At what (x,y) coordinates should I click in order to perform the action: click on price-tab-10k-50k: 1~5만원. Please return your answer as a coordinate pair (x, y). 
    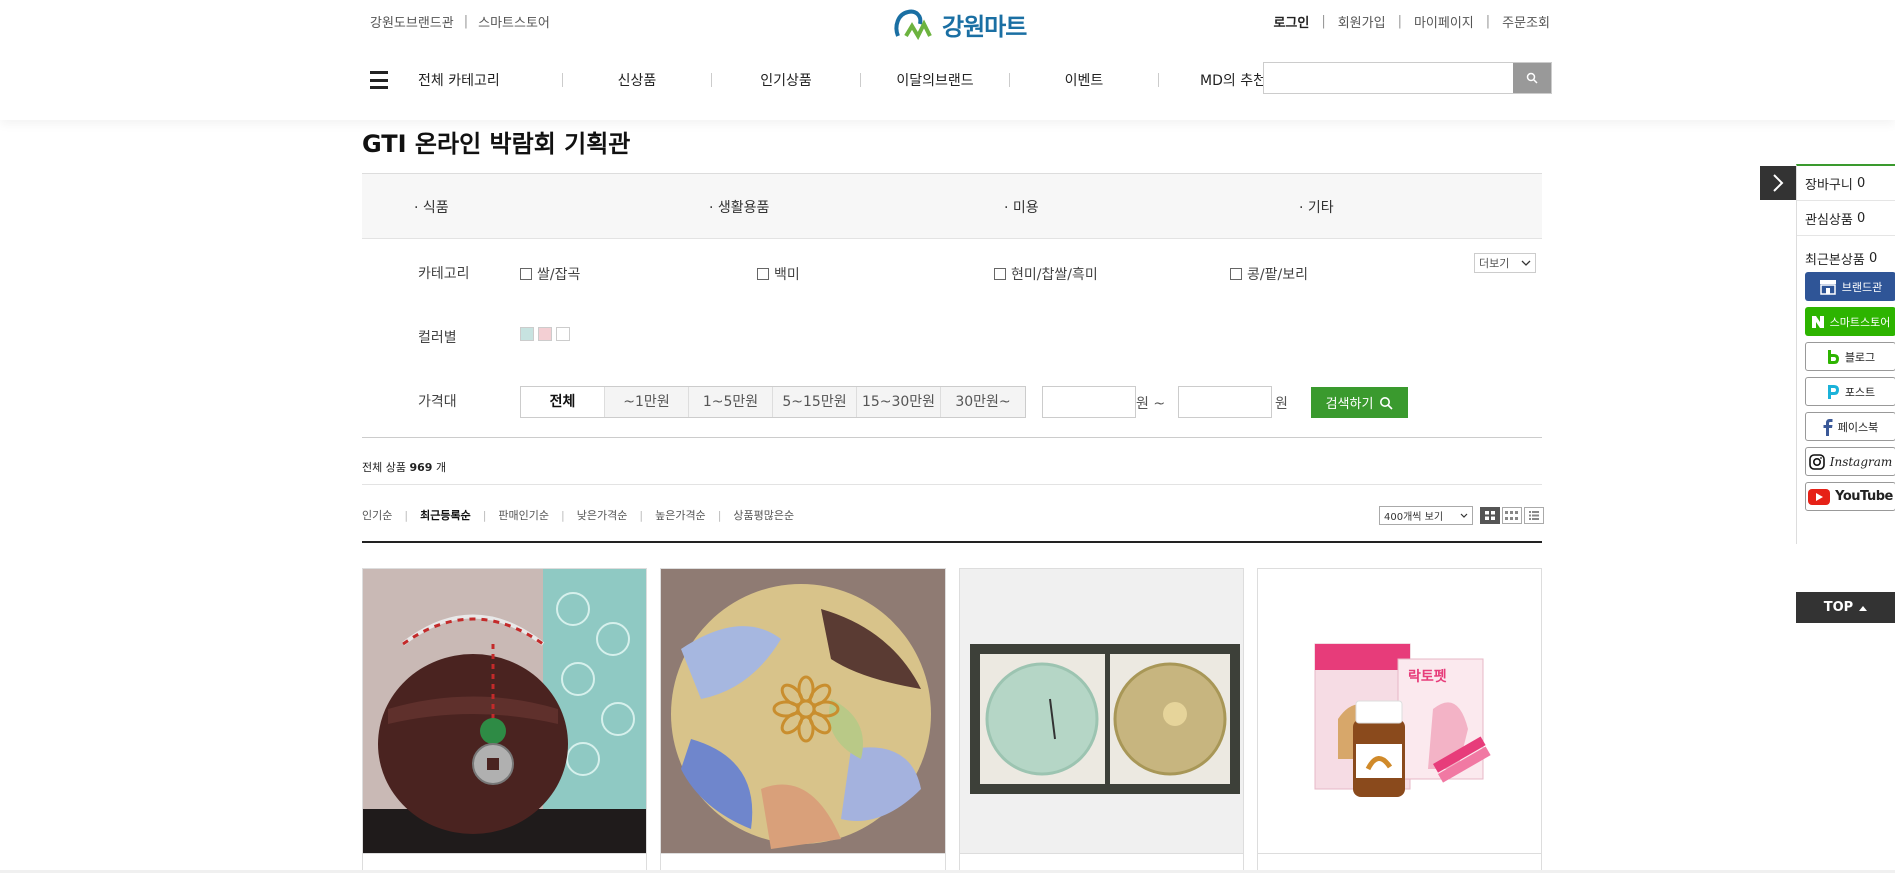
    Looking at the image, I should click on (731, 402).